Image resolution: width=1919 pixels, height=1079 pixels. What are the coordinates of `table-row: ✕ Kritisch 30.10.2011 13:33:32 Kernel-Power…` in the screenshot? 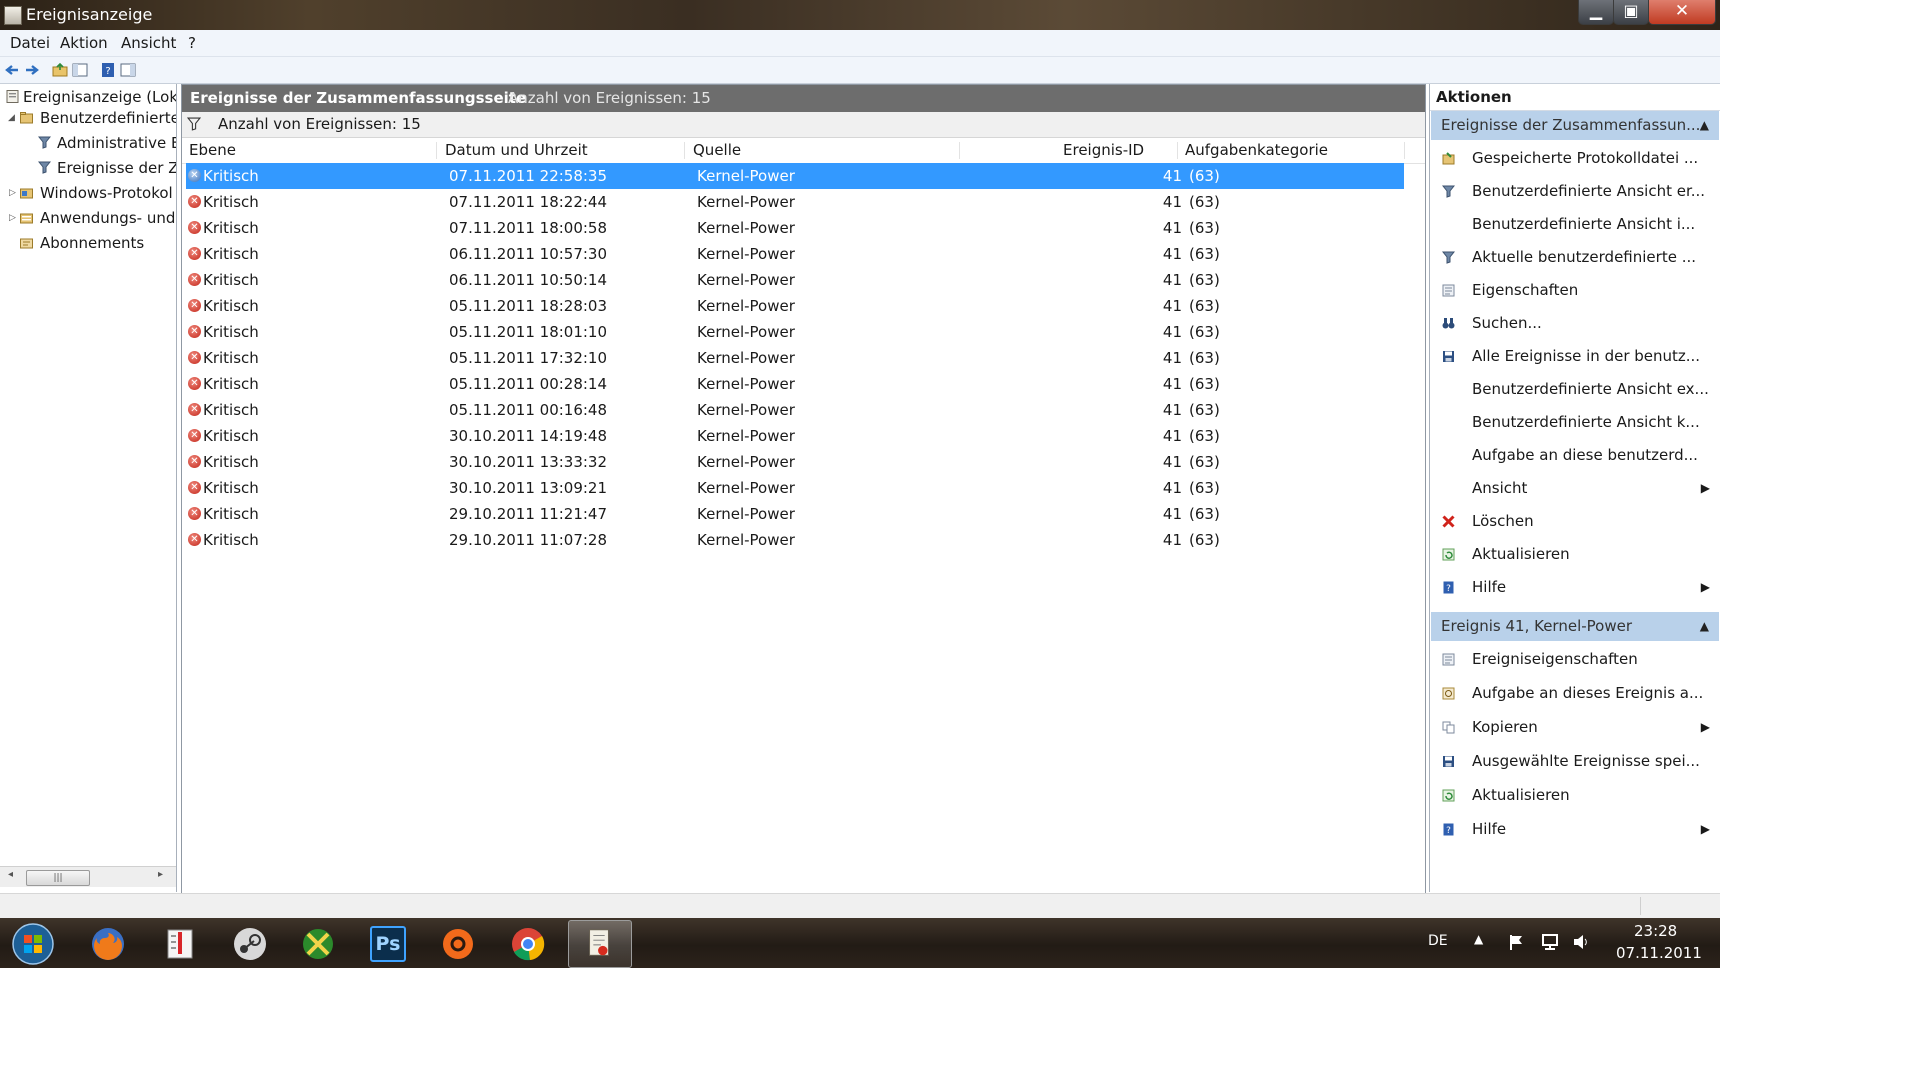 It's located at (795, 462).